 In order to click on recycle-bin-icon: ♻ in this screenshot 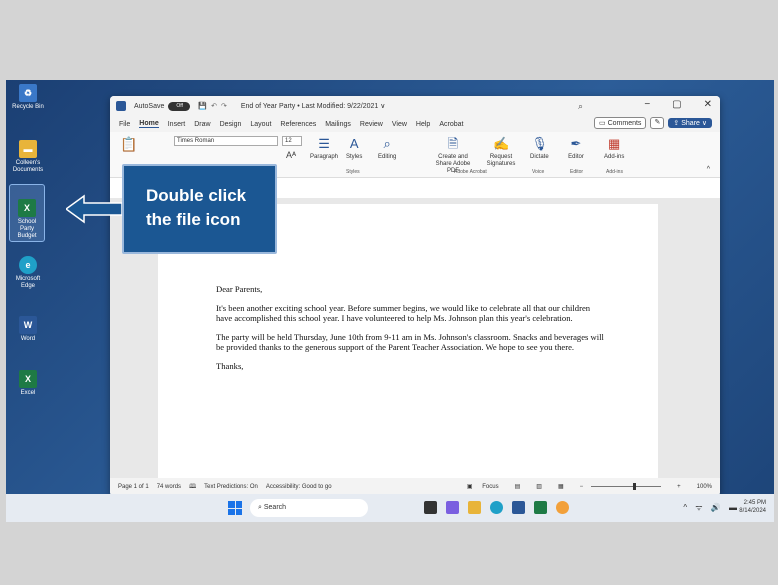, I will do `click(28, 93)`.